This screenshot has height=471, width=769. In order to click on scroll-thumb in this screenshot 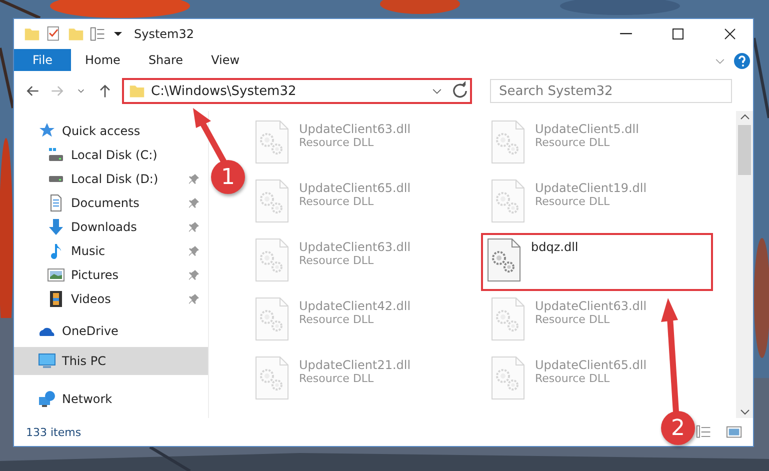, I will do `click(744, 150)`.